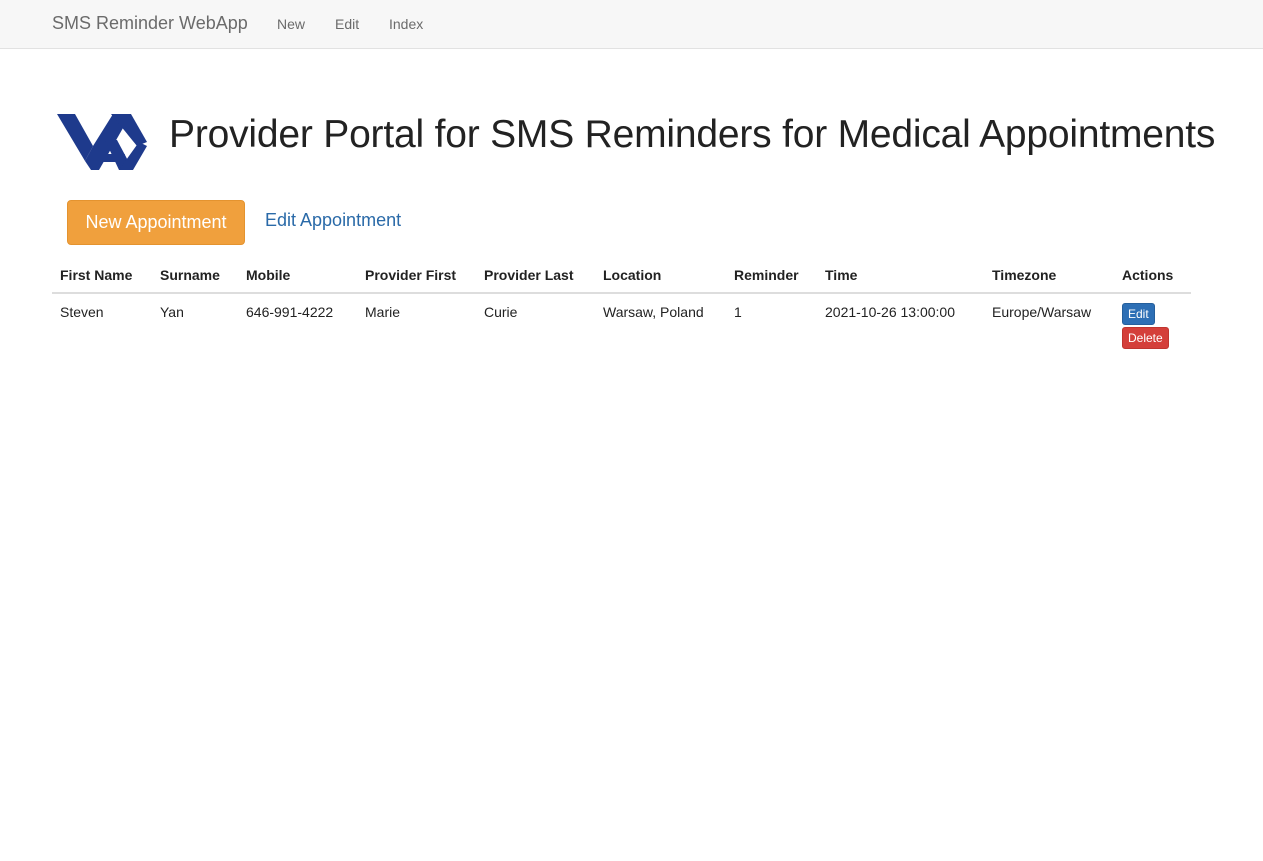  I want to click on nav-link-edit: Edit, so click(347, 24).